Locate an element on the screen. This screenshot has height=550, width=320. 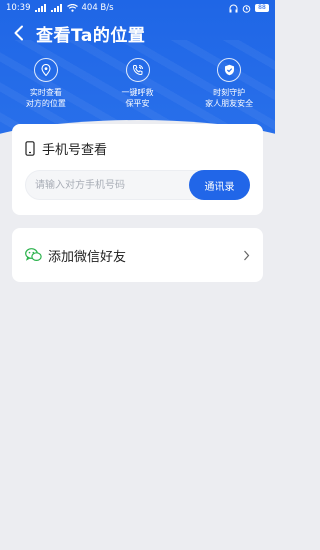
feature-line-1: 一键呼救 is located at coordinates (137, 92).